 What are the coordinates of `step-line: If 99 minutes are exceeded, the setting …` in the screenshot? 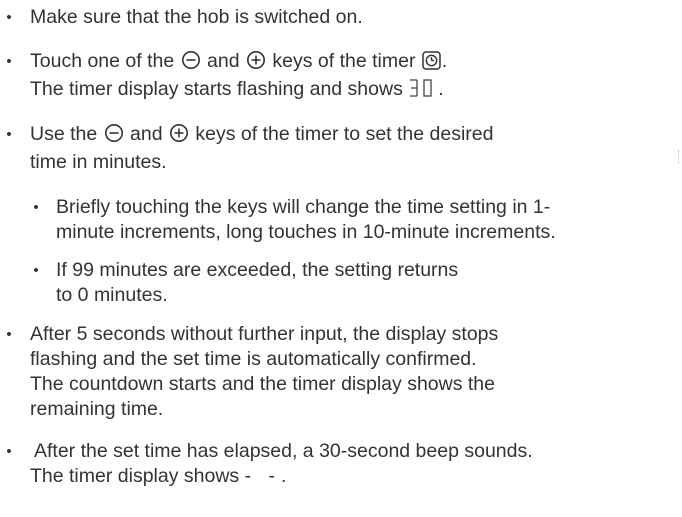 It's located at (257, 270).